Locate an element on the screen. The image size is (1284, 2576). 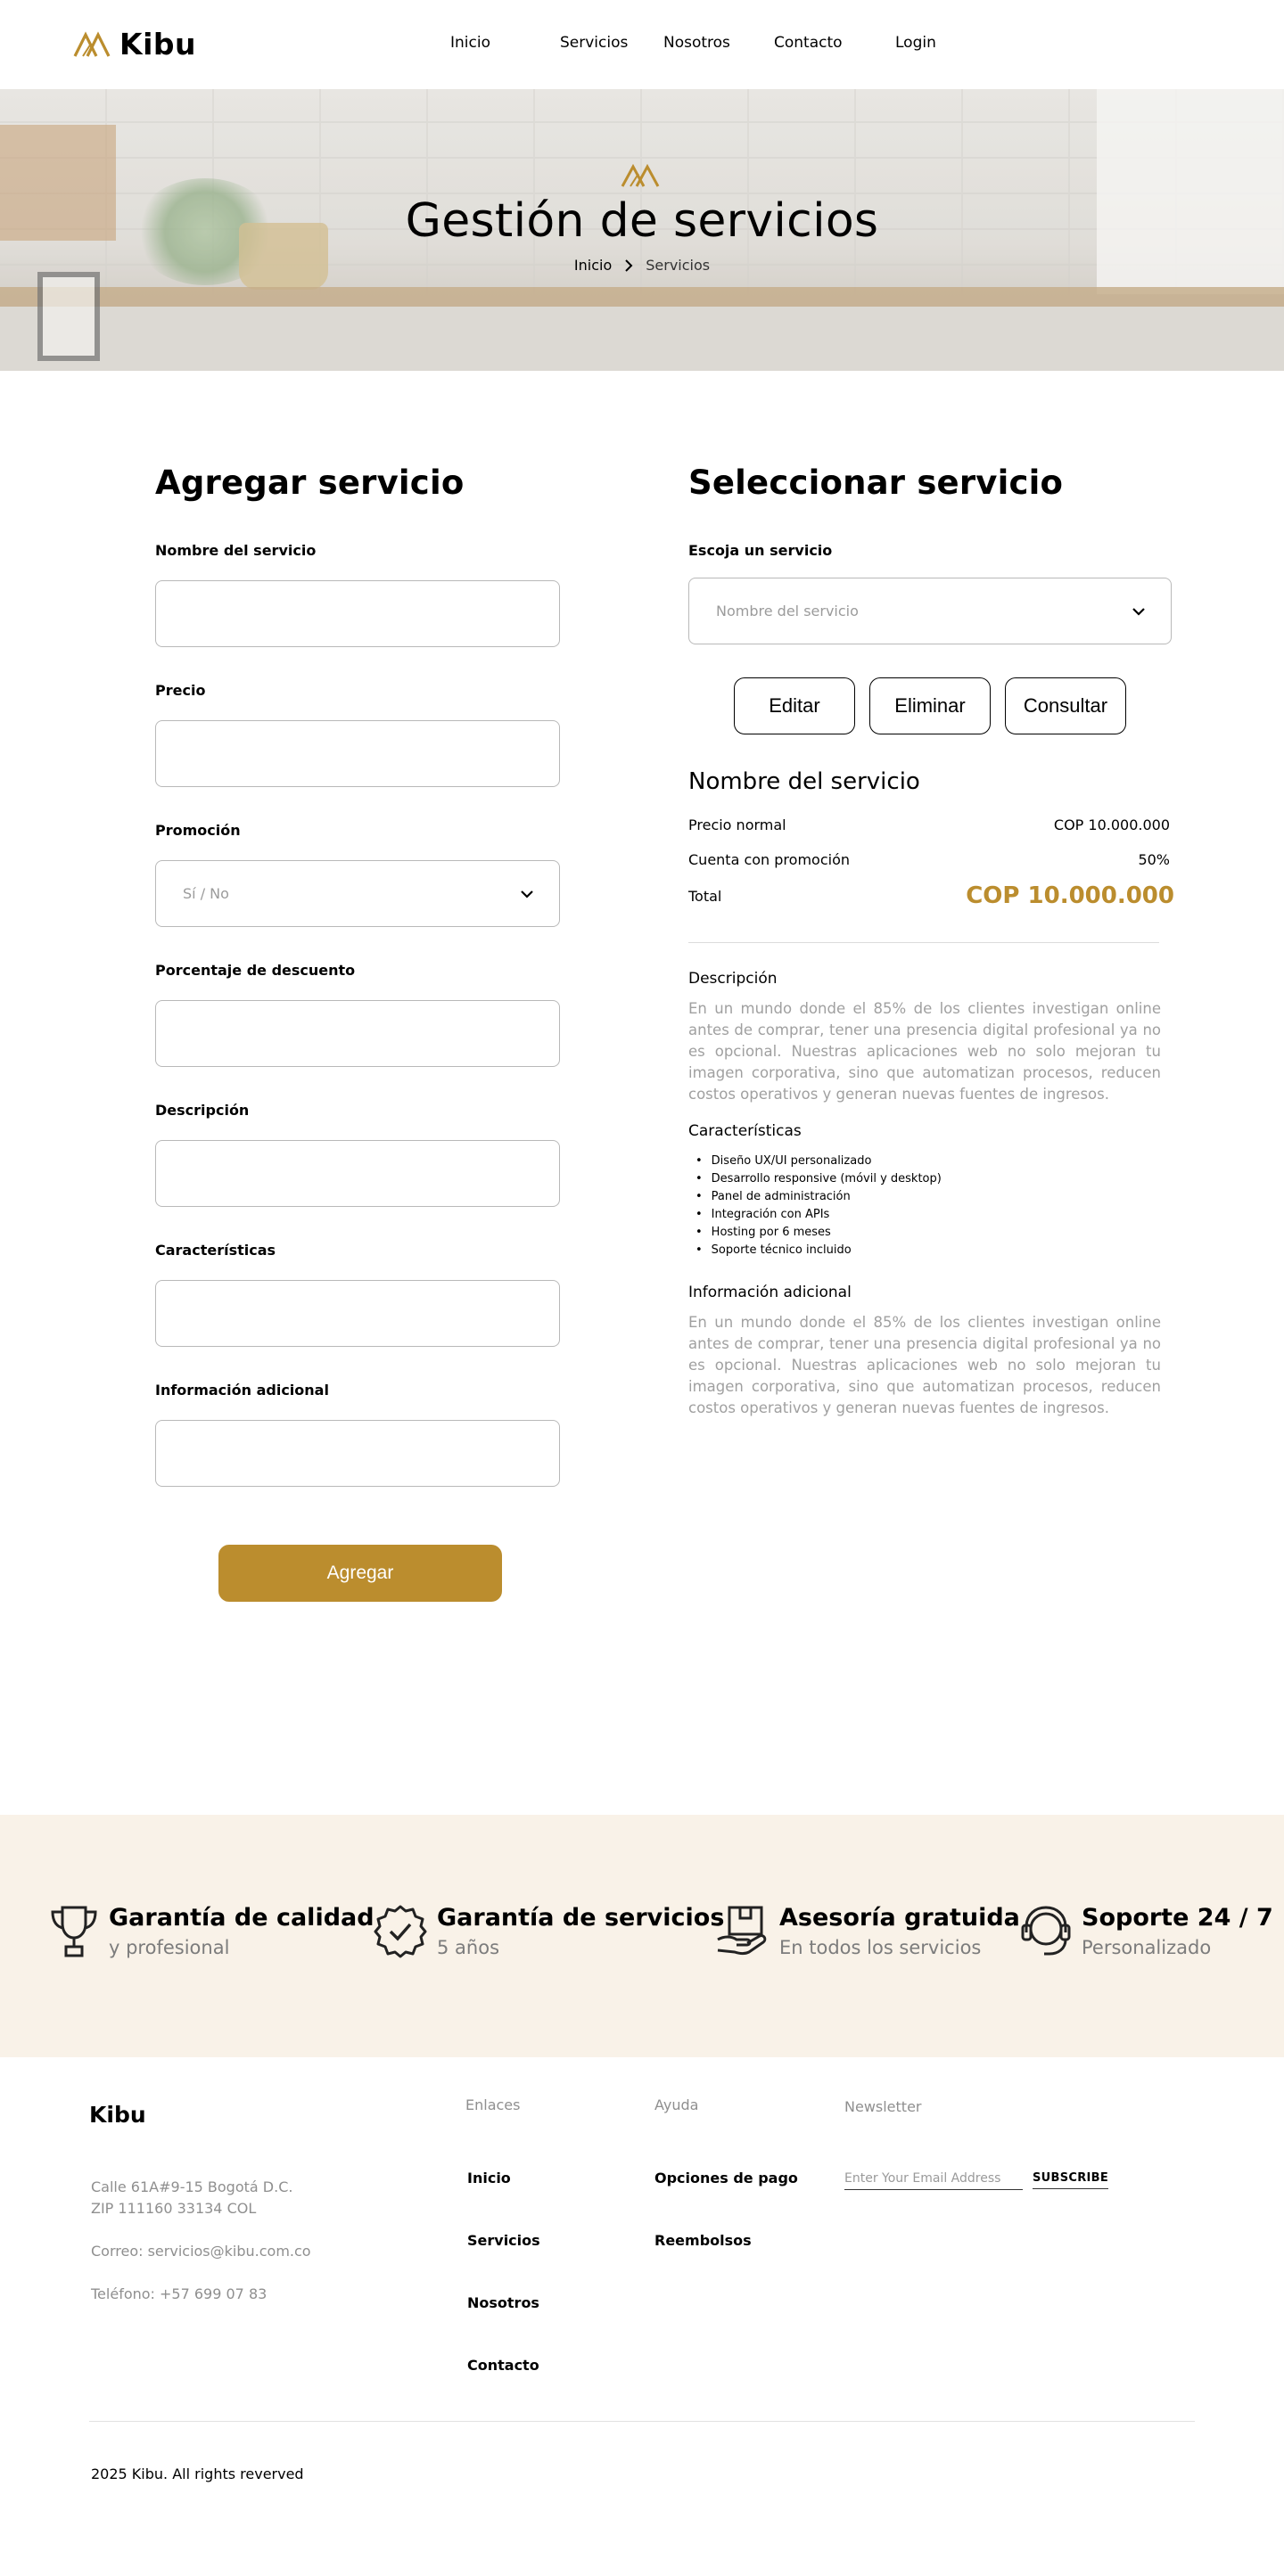
headset-icon is located at coordinates (1046, 1931).